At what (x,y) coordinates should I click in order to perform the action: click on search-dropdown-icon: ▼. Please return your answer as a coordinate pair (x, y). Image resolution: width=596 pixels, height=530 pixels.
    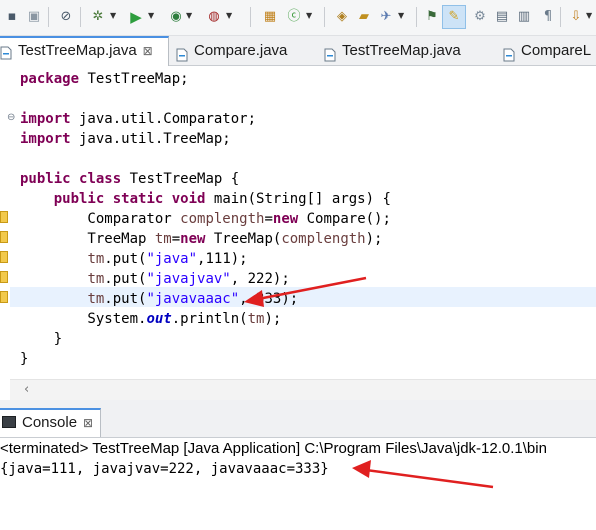
    Looking at the image, I should click on (401, 15).